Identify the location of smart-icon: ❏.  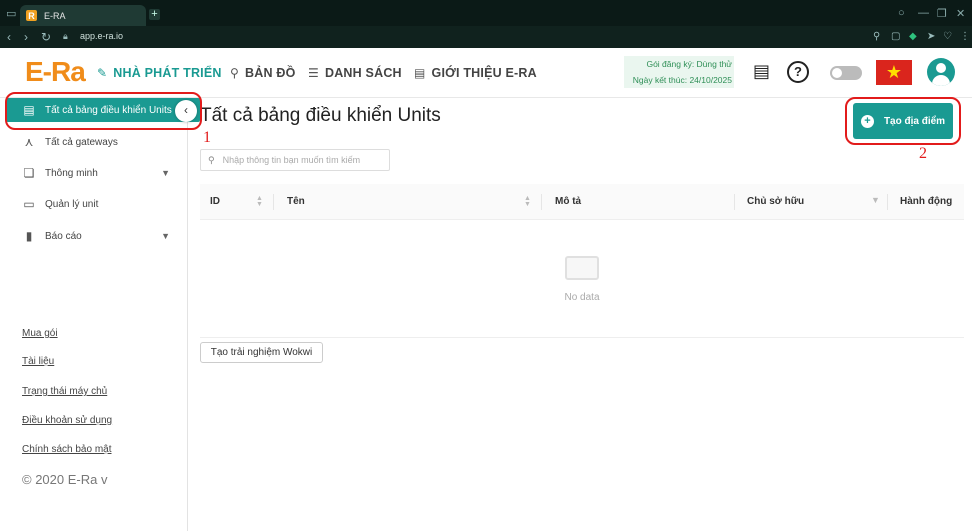
(29, 173).